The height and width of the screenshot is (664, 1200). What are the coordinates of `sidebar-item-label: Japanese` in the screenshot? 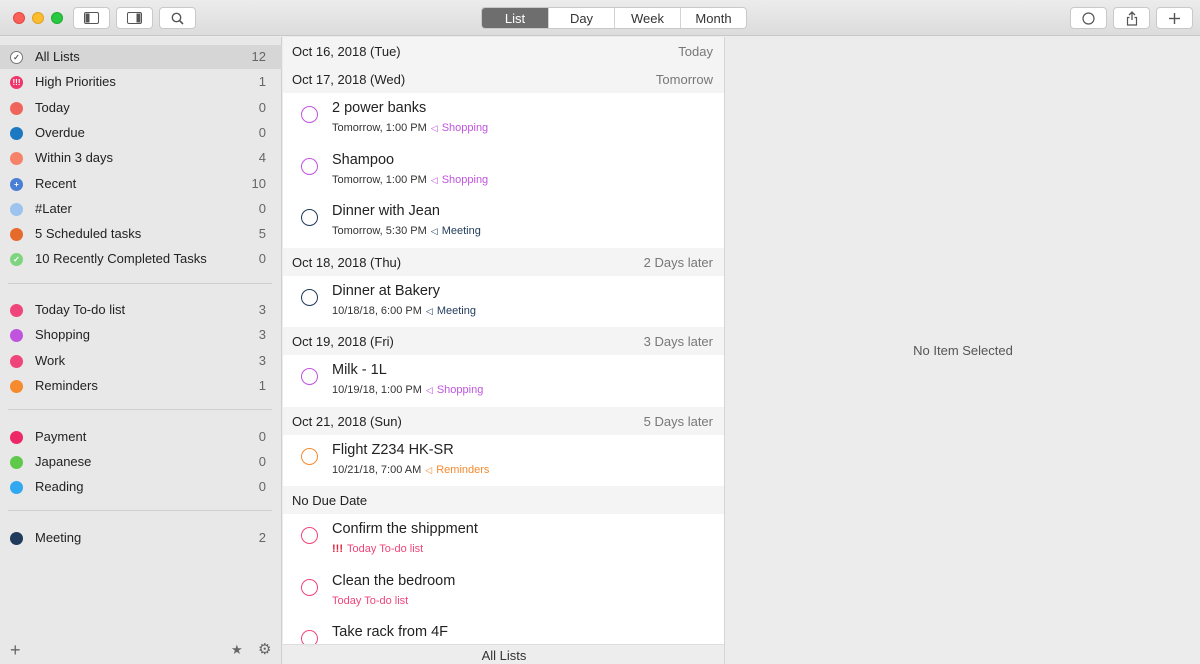 It's located at (63, 461).